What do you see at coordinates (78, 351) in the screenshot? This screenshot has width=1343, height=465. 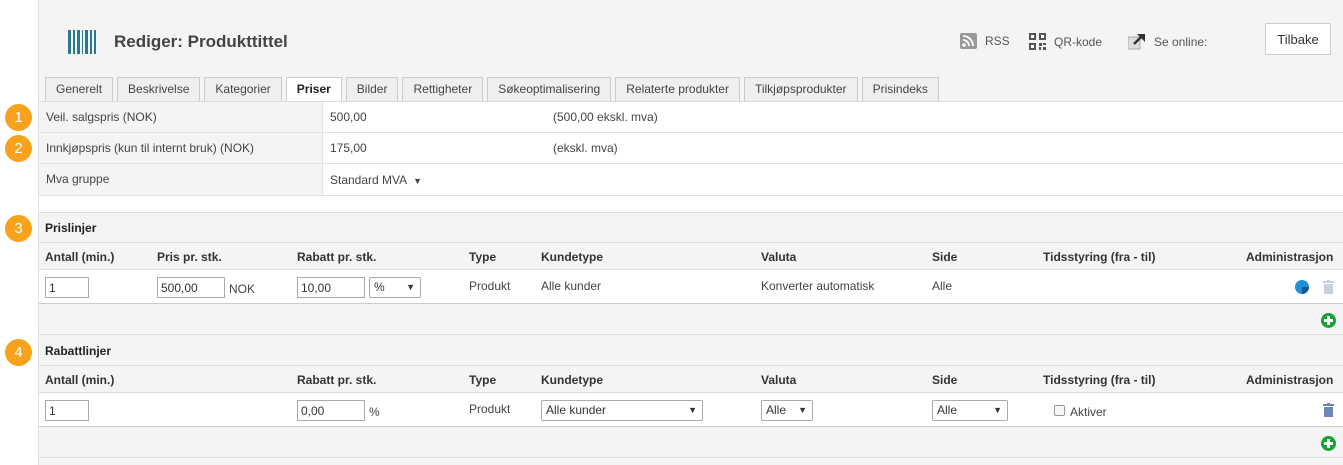 I see `discount-lines-title: Rabattlinjer` at bounding box center [78, 351].